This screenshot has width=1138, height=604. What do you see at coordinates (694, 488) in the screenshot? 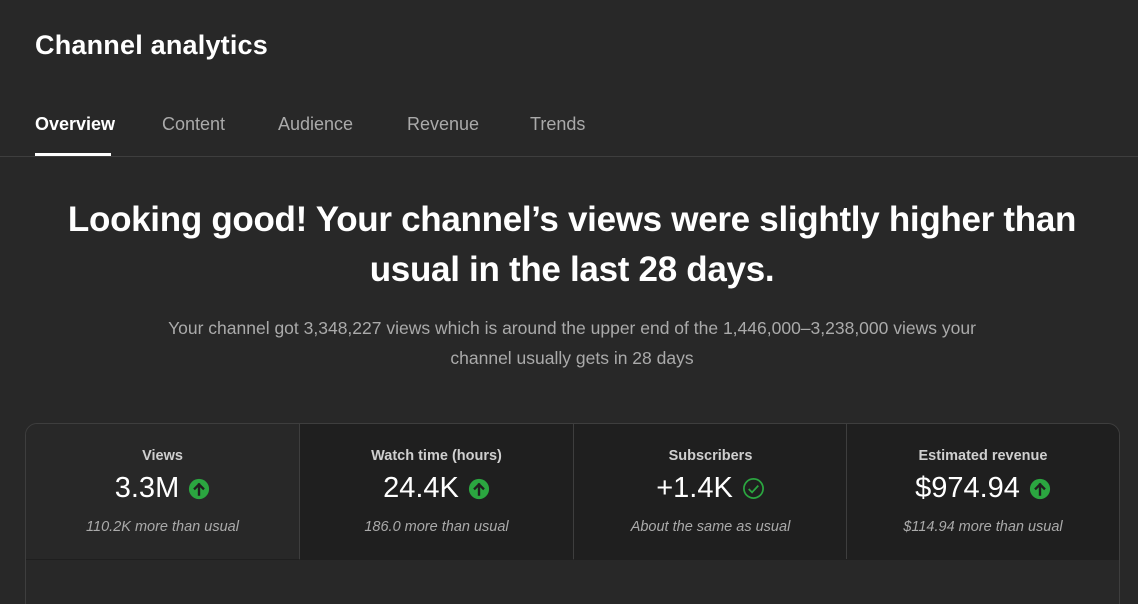
I see `metric-value: +1.4K` at bounding box center [694, 488].